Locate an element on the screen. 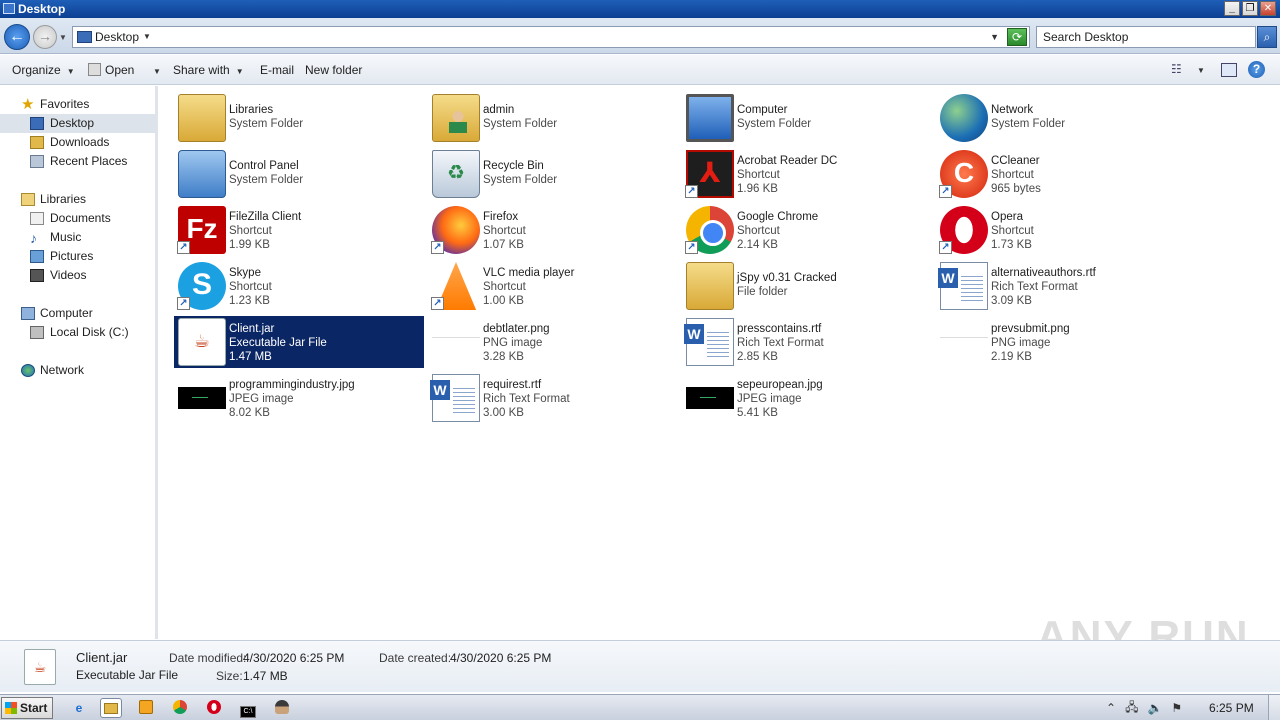 Image resolution: width=1280 pixels, height=720 pixels. file-item-admin: admin System Folder is located at coordinates (553, 118).